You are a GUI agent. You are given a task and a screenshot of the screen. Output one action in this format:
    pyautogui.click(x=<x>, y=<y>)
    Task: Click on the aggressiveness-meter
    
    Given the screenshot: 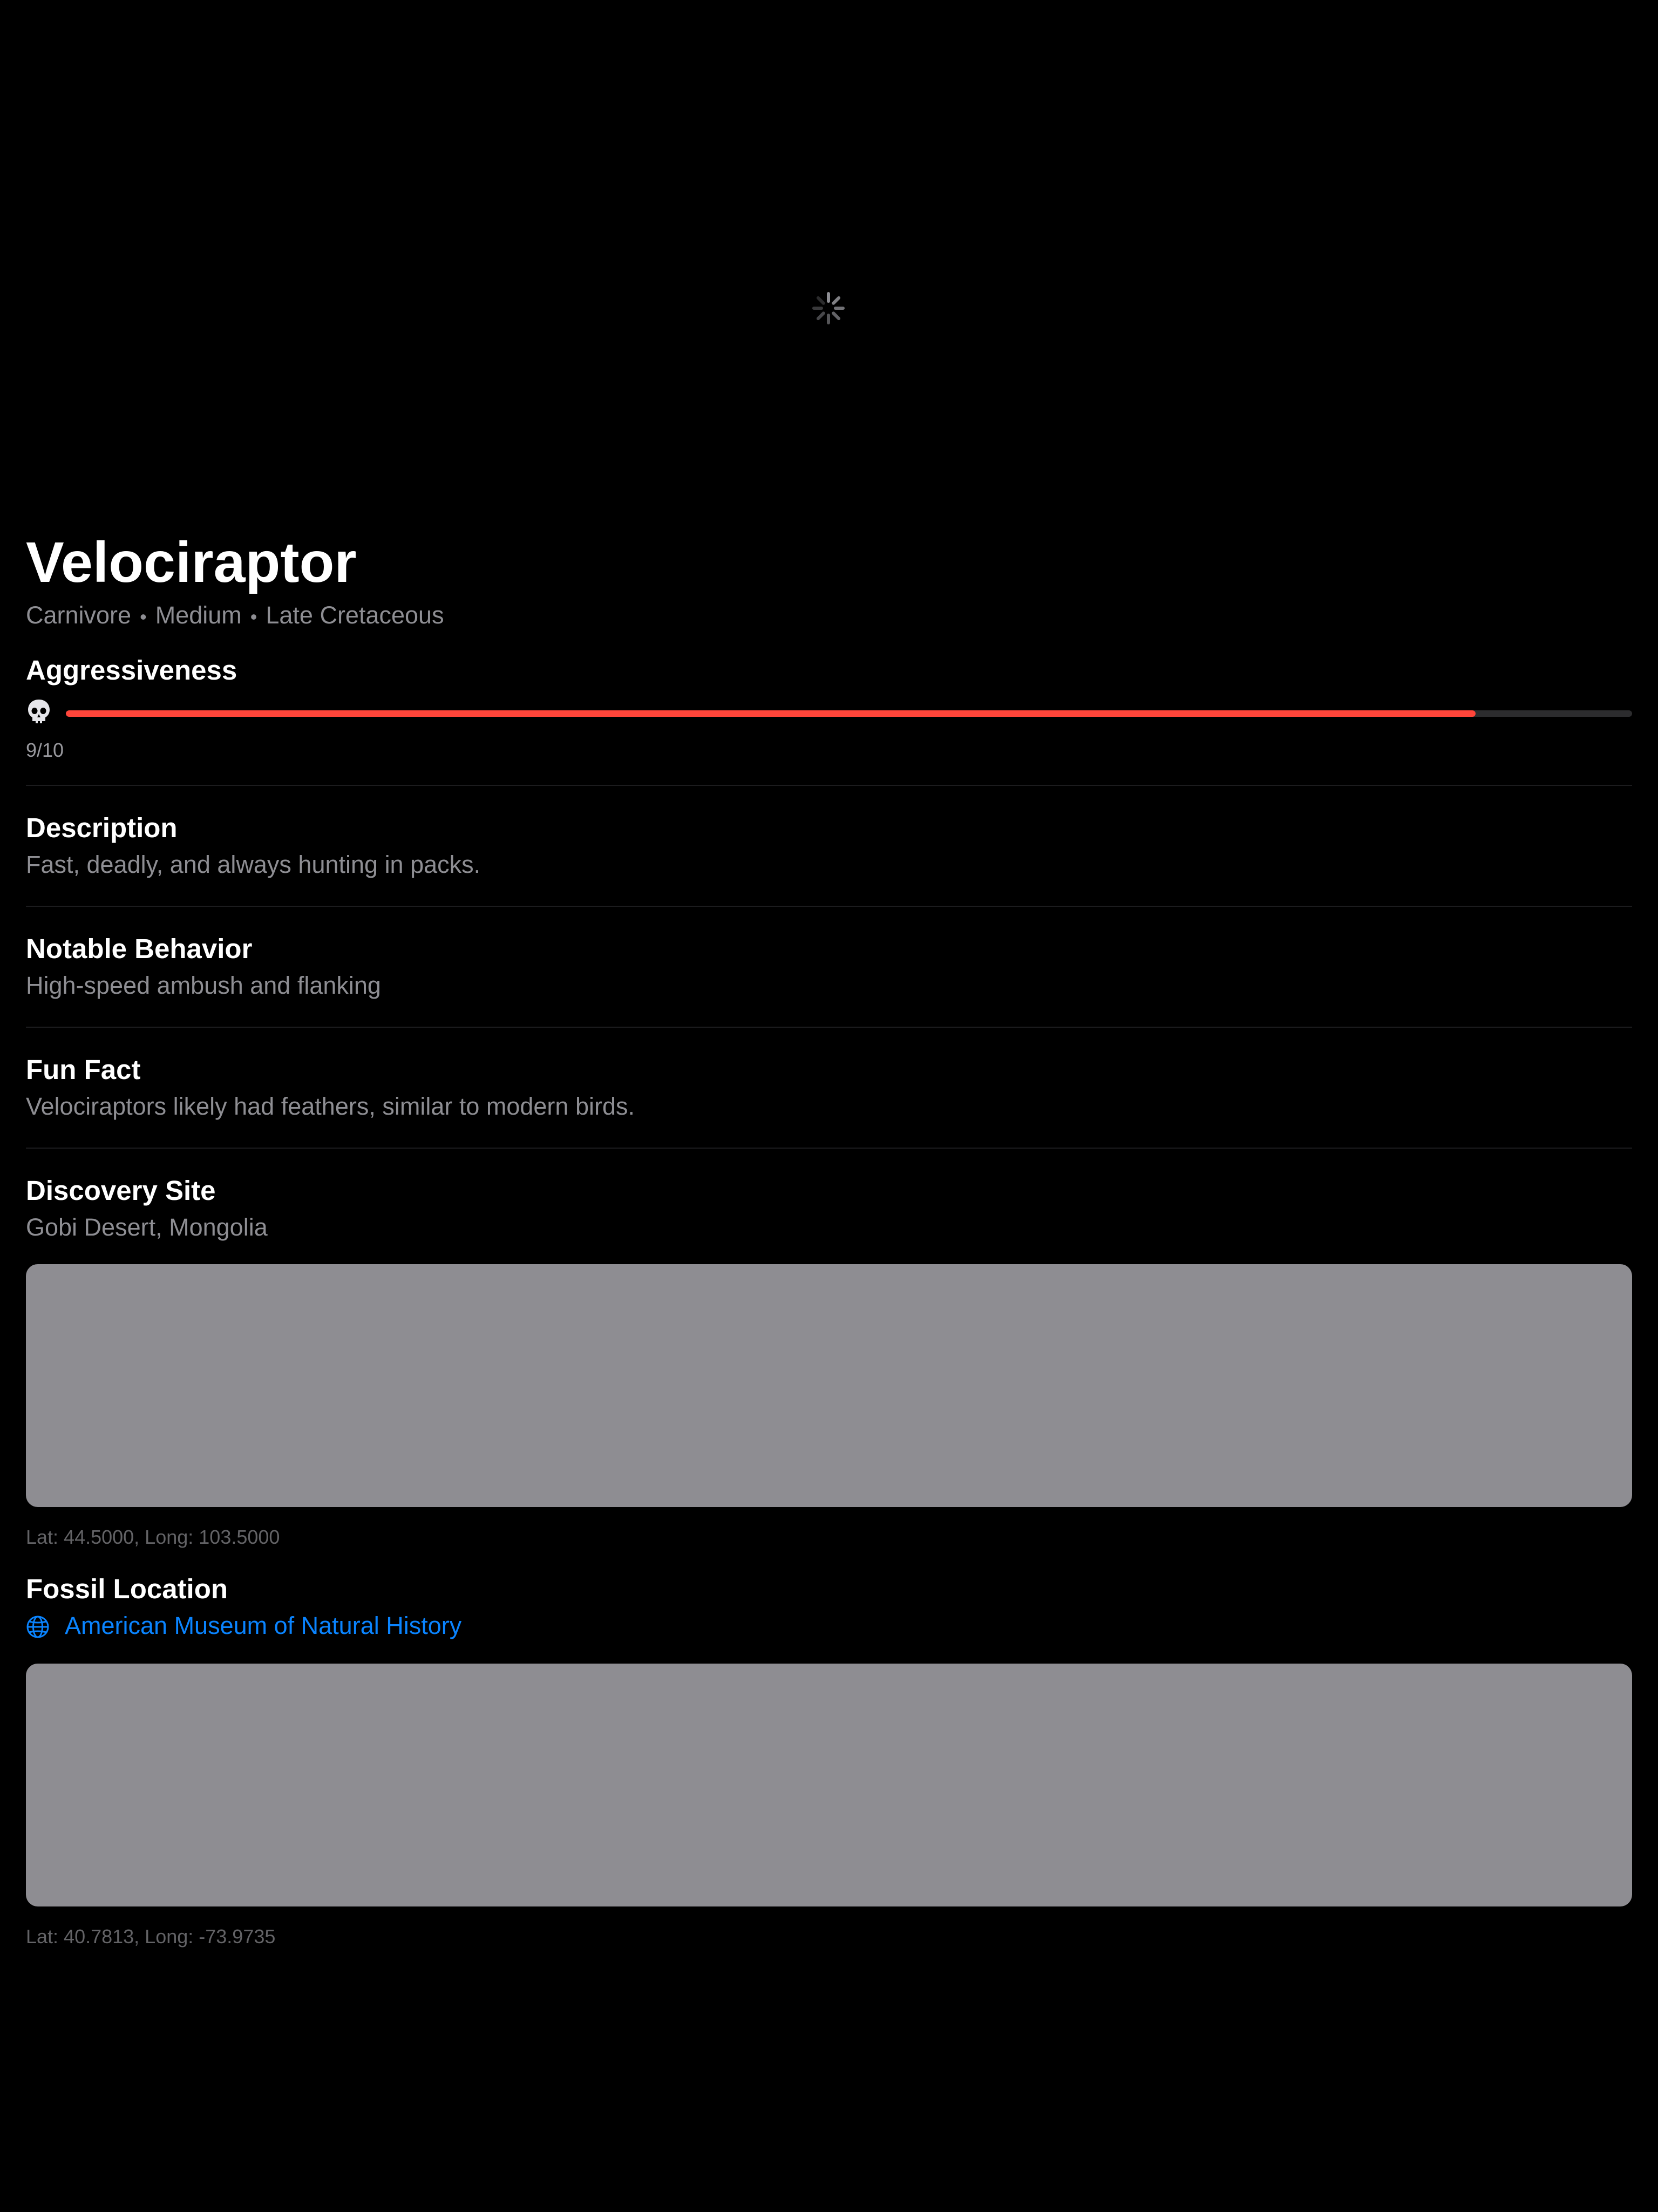 What is the action you would take?
    pyautogui.click(x=829, y=712)
    